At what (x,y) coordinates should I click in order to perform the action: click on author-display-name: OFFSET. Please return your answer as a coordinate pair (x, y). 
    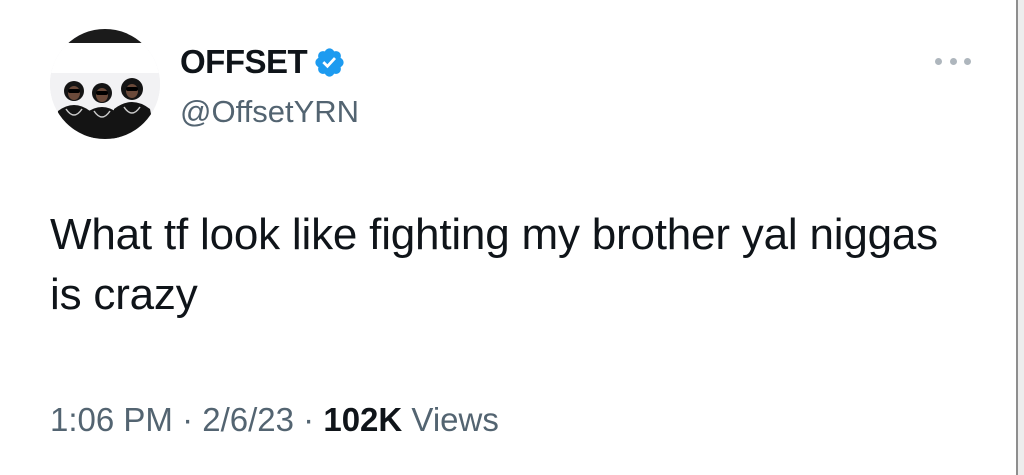
    Looking at the image, I should click on (244, 62).